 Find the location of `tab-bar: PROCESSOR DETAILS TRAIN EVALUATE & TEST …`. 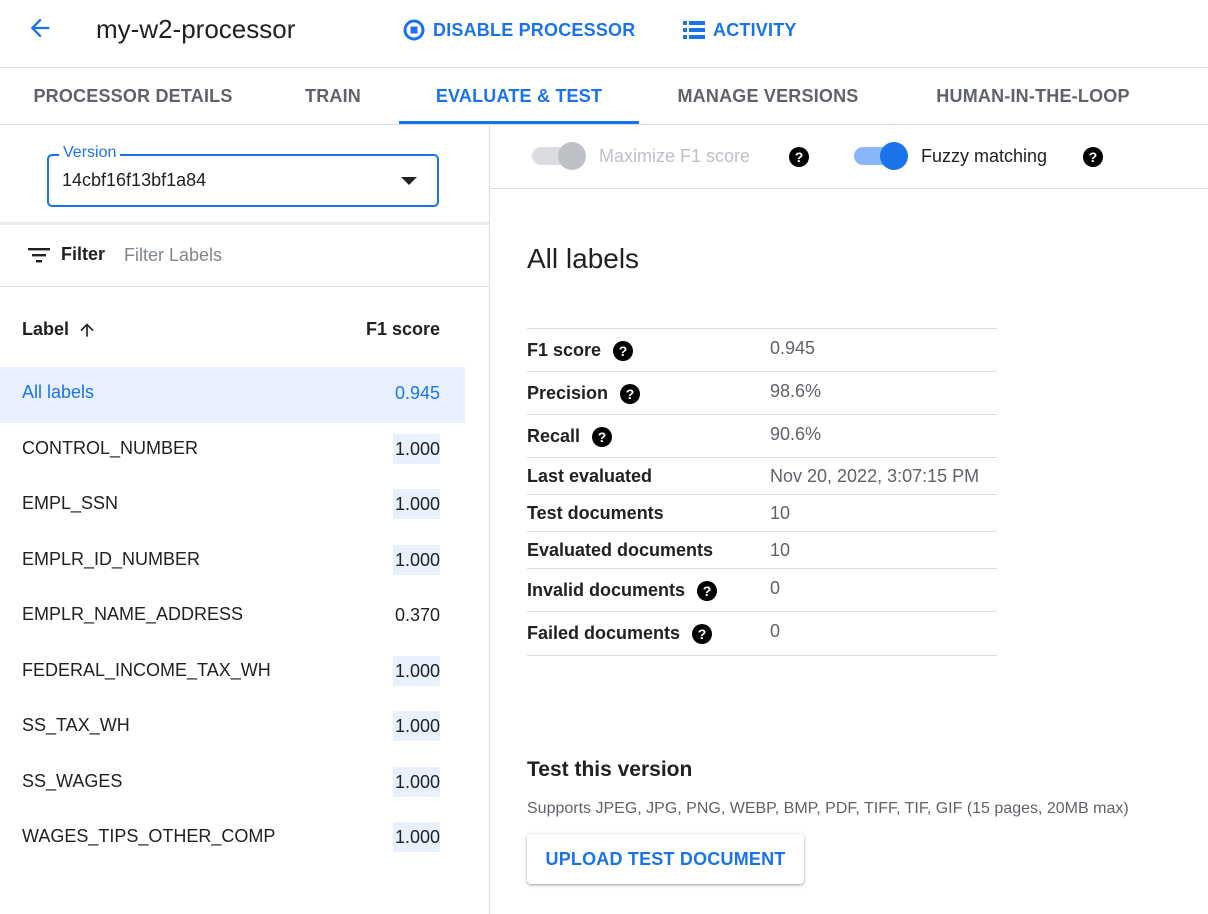

tab-bar: PROCESSOR DETAILS TRAIN EVALUATE & TEST … is located at coordinates (604, 96).